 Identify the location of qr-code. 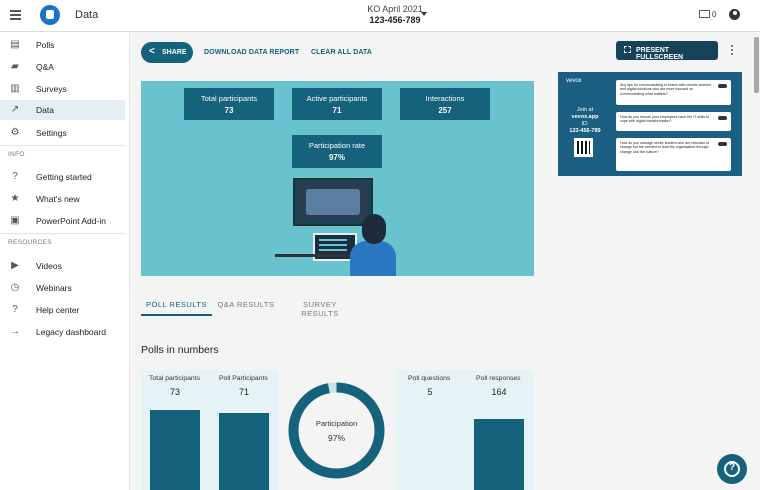
(583, 147).